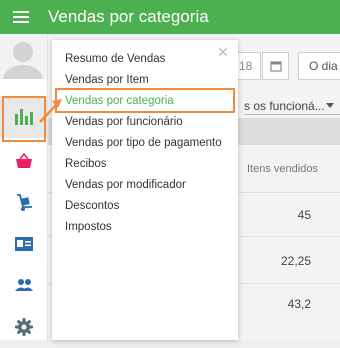  Describe the element at coordinates (282, 169) in the screenshot. I see `column-header-items-sold: Itens vendidos` at that location.